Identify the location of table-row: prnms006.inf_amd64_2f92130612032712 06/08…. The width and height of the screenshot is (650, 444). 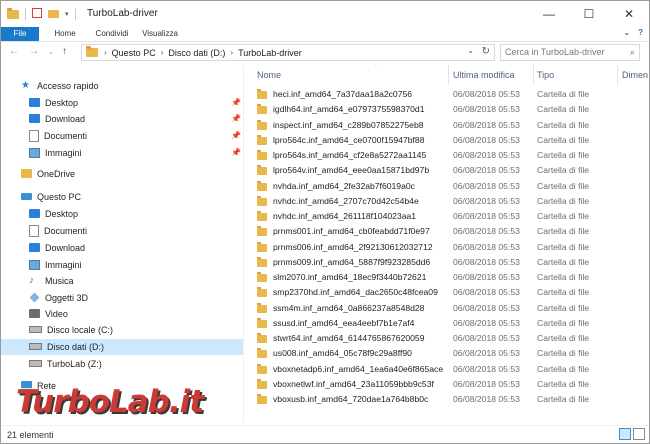
(449, 247).